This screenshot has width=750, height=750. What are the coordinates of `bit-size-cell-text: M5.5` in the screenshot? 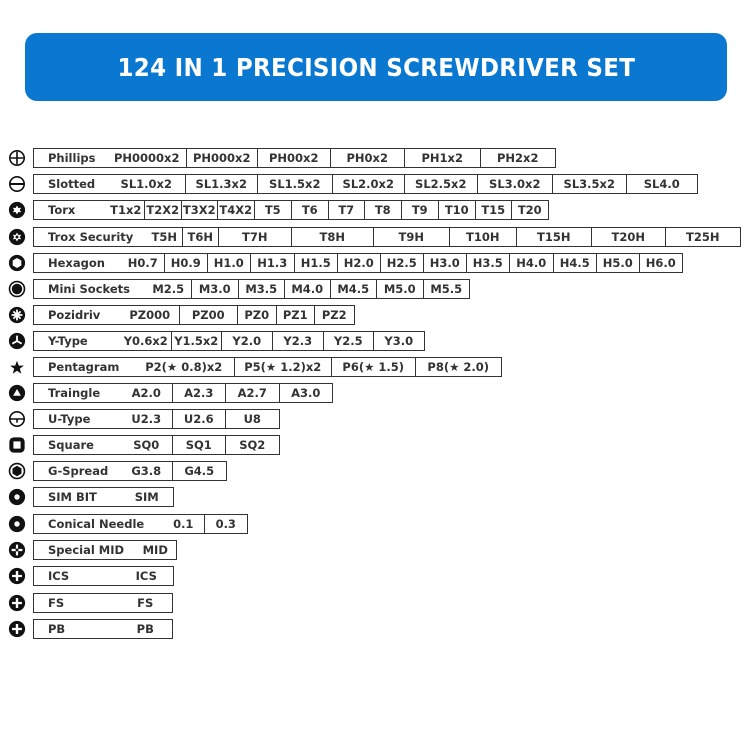 It's located at (446, 289).